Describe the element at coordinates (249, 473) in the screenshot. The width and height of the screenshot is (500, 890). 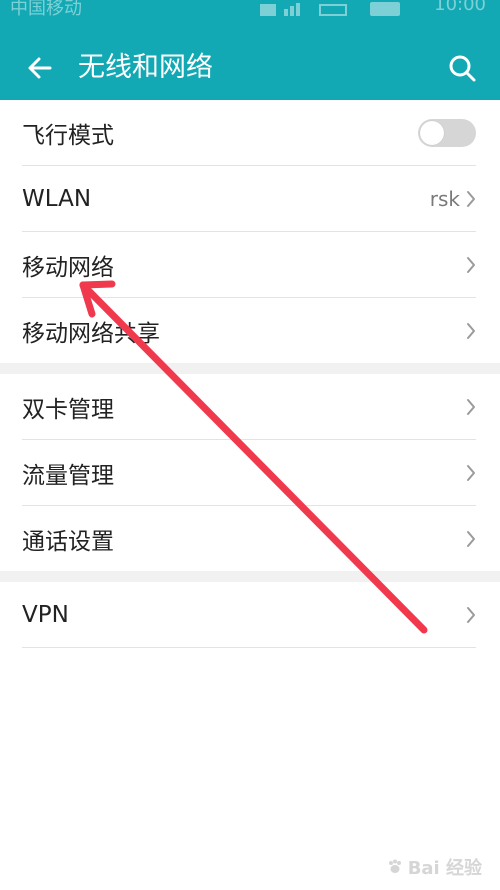
I see `data-usage-row: 流量管理` at that location.